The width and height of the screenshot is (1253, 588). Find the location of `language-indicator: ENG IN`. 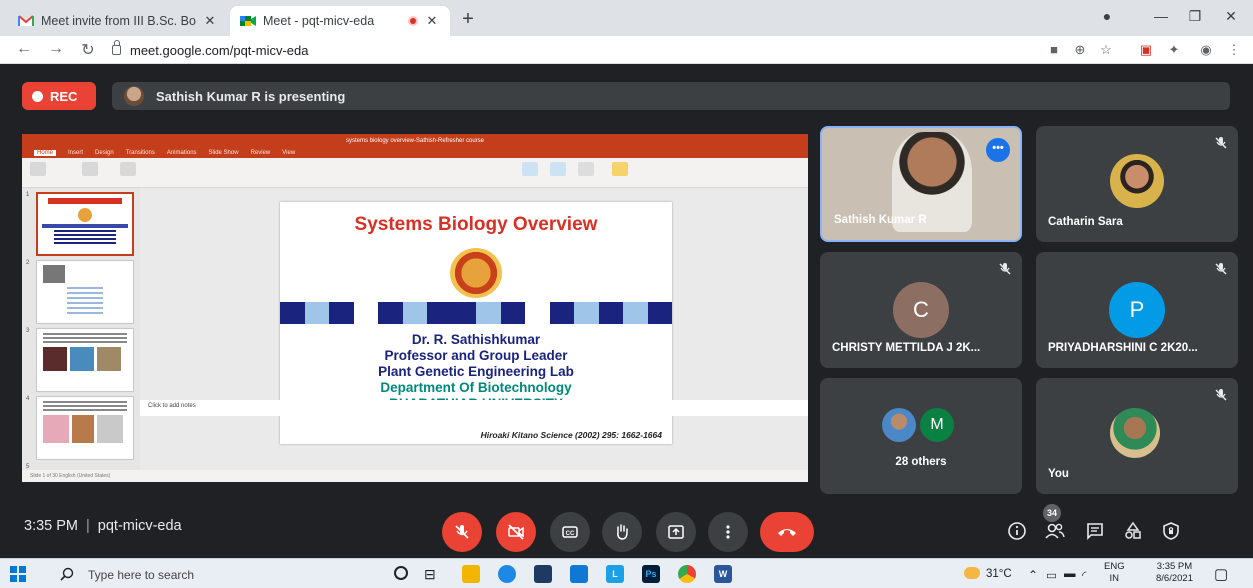

language-indicator: ENG IN is located at coordinates (1114, 573).